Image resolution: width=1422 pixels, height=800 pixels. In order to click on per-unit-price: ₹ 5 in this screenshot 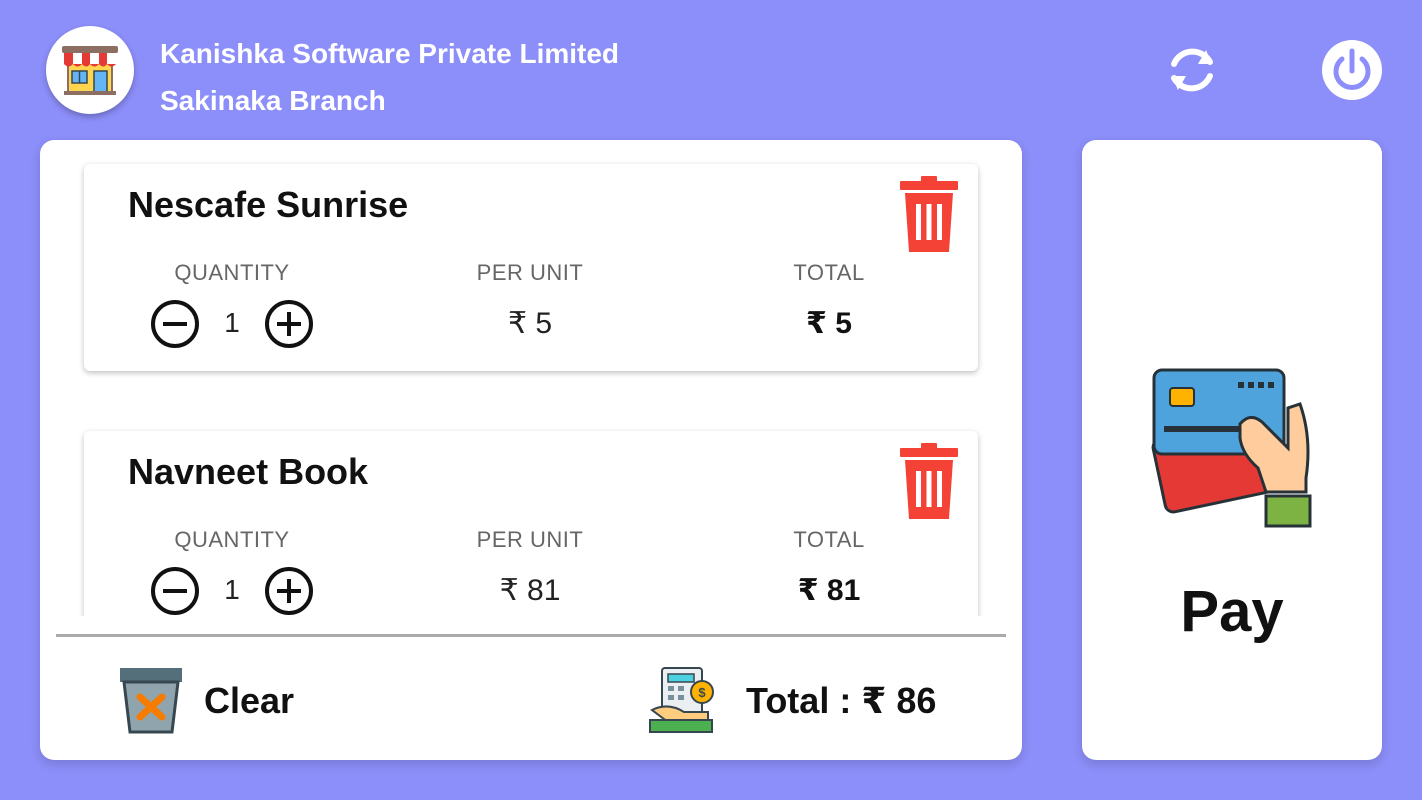, I will do `click(530, 323)`.